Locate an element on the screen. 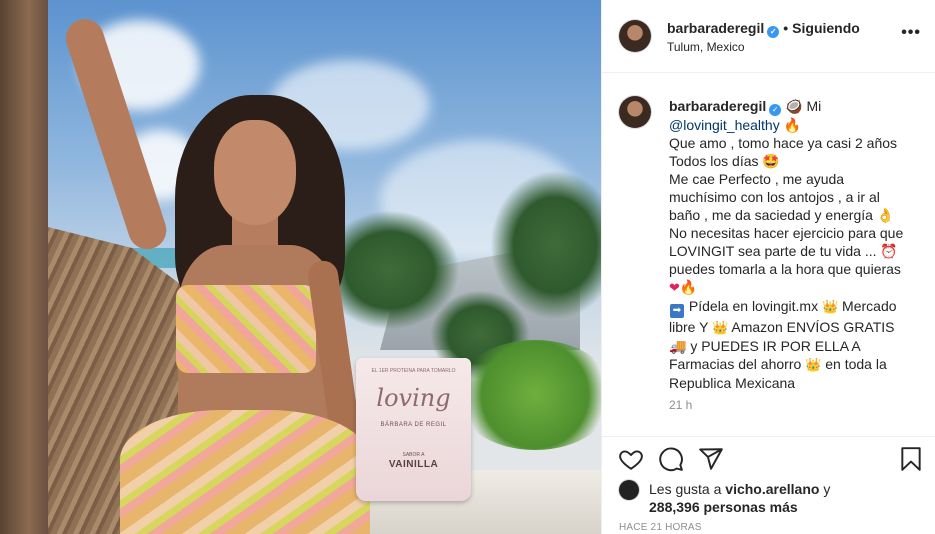  product-flavor-label: SABOR A is located at coordinates (413, 455).